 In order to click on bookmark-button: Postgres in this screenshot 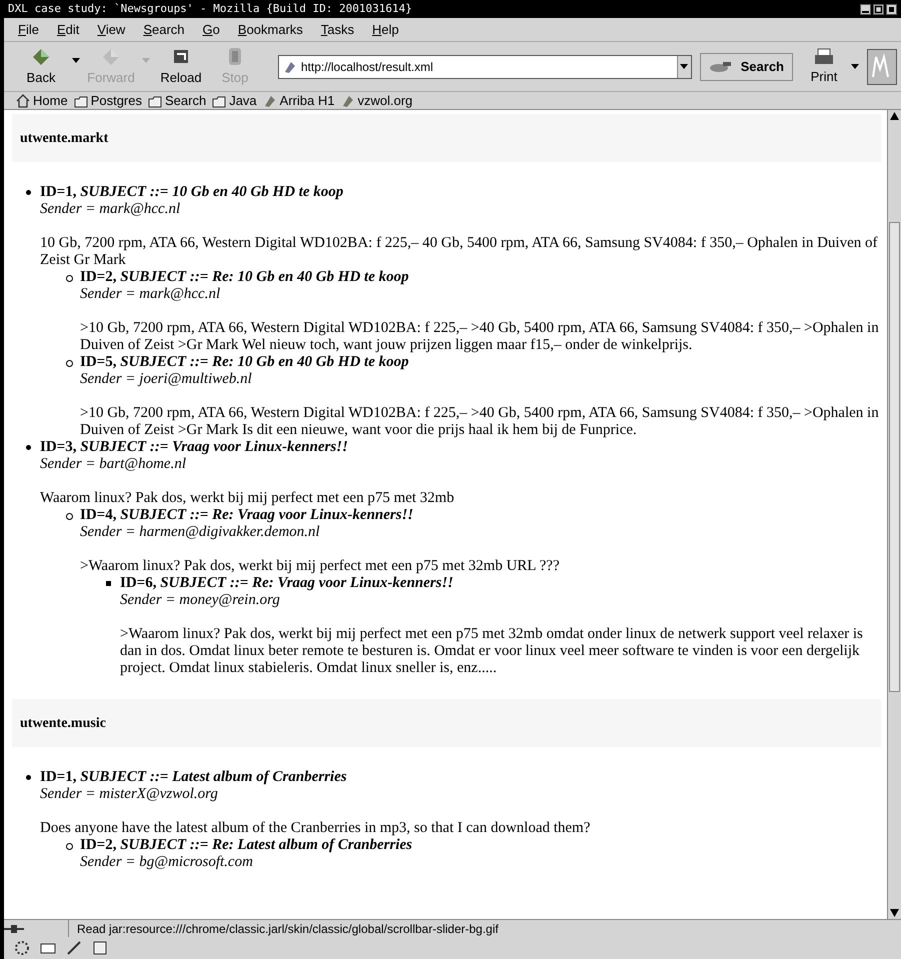, I will do `click(108, 100)`.